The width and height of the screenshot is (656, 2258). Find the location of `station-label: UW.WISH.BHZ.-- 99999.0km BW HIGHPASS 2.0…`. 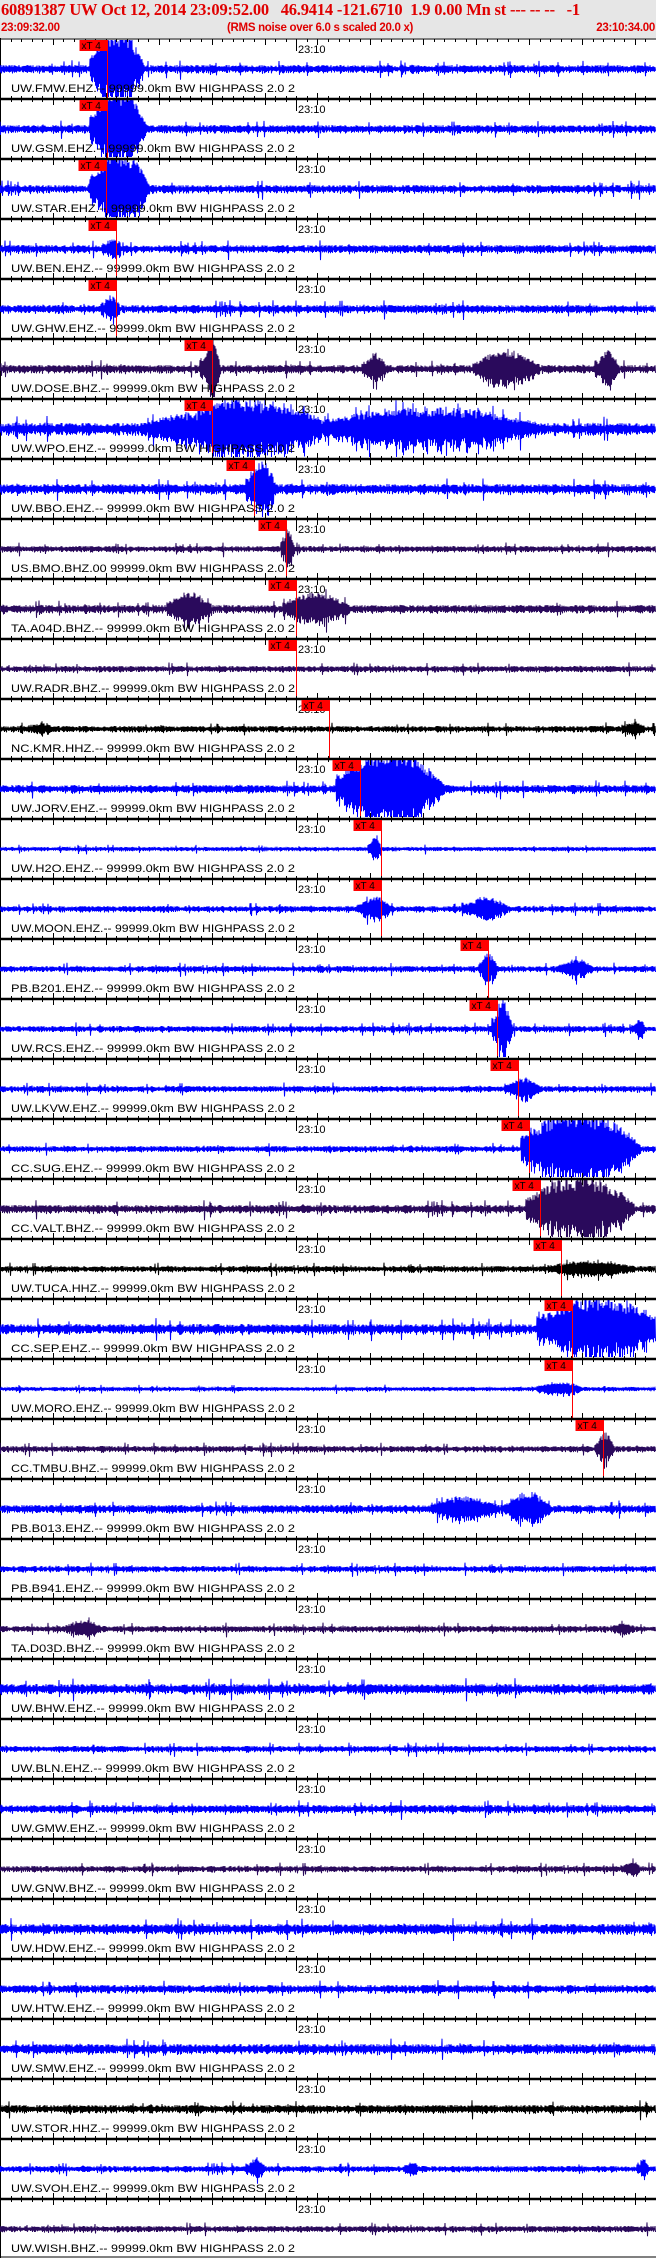

station-label: UW.WISH.BHZ.-- 99999.0km BW HIGHPASS 2.0… is located at coordinates (153, 2249).